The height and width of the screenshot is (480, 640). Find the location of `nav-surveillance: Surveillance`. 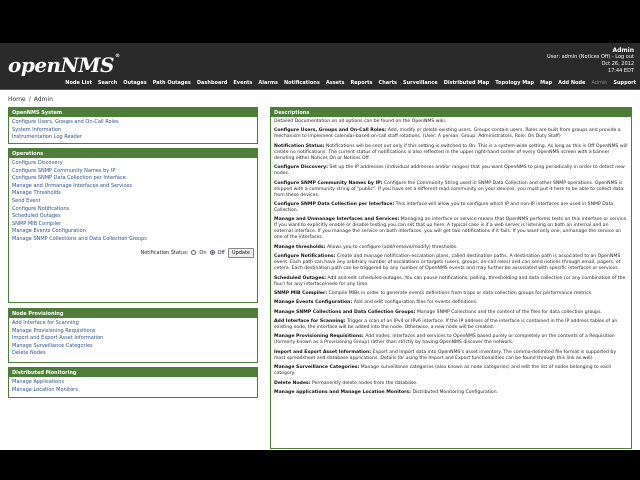

nav-surveillance: Surveillance is located at coordinates (420, 83).